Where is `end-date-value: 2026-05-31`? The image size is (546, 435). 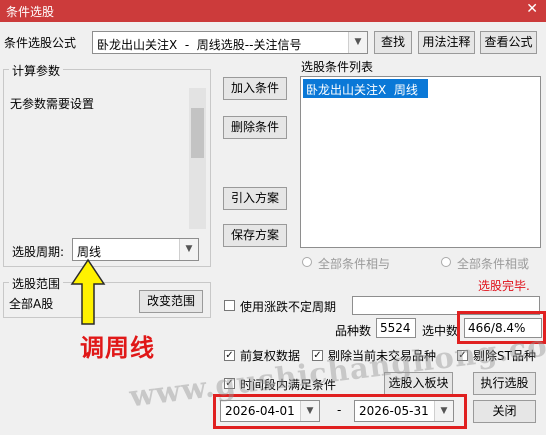
end-date-value: 2026-05-31 is located at coordinates (394, 411).